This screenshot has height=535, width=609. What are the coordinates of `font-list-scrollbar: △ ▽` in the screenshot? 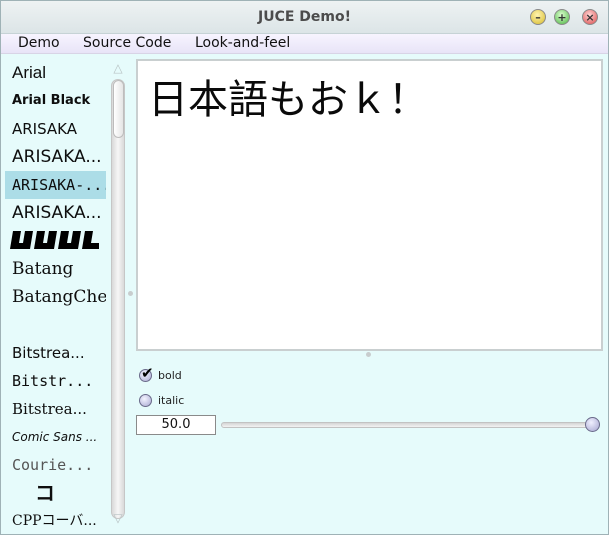 It's located at (118, 294).